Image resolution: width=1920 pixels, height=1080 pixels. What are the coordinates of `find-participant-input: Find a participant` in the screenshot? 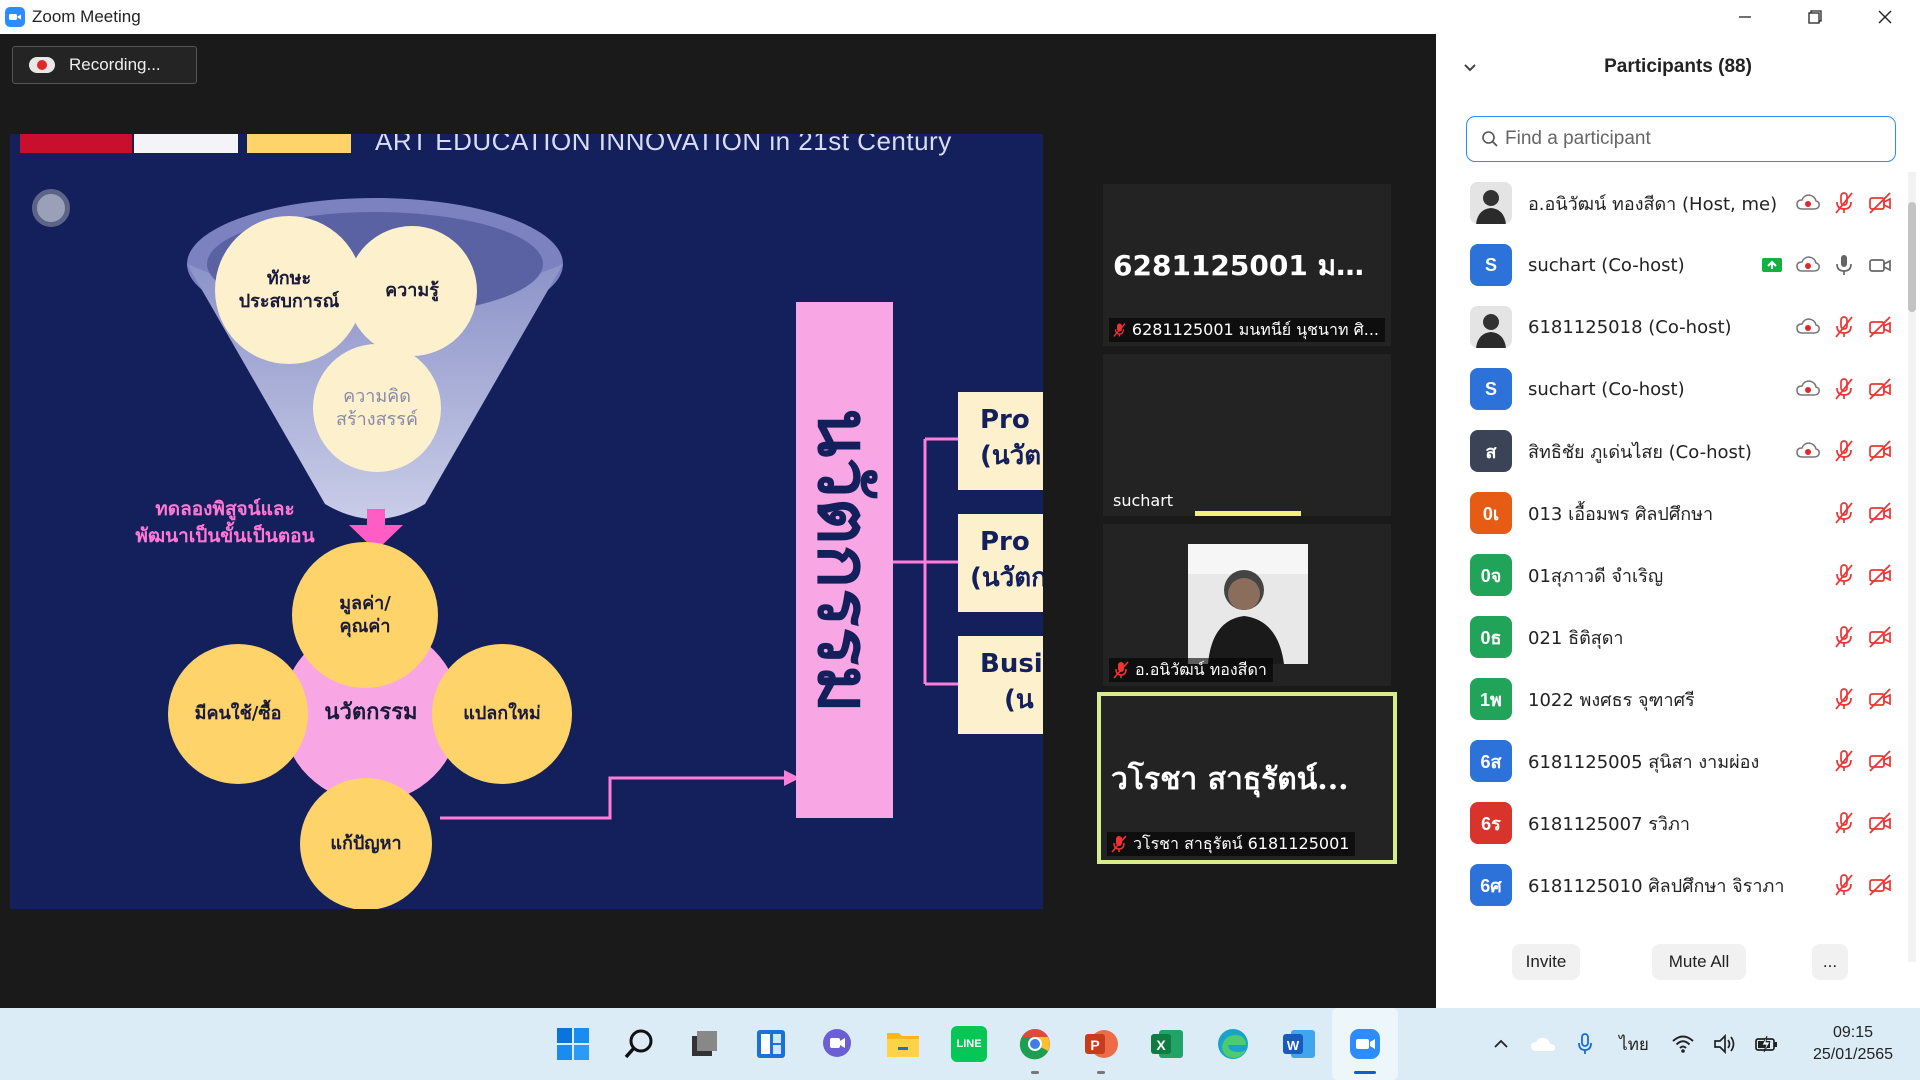 It's located at (1681, 139).